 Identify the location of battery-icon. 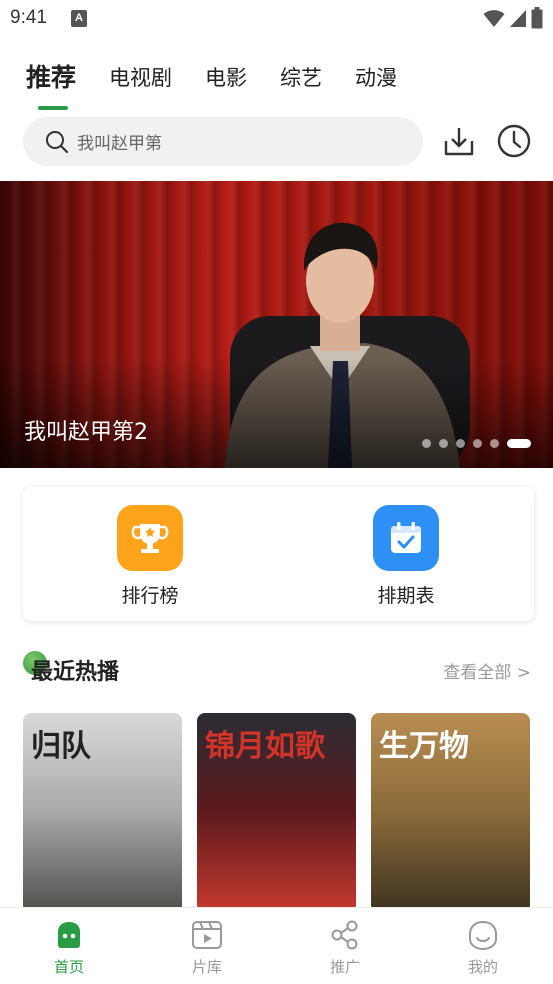
(537, 18).